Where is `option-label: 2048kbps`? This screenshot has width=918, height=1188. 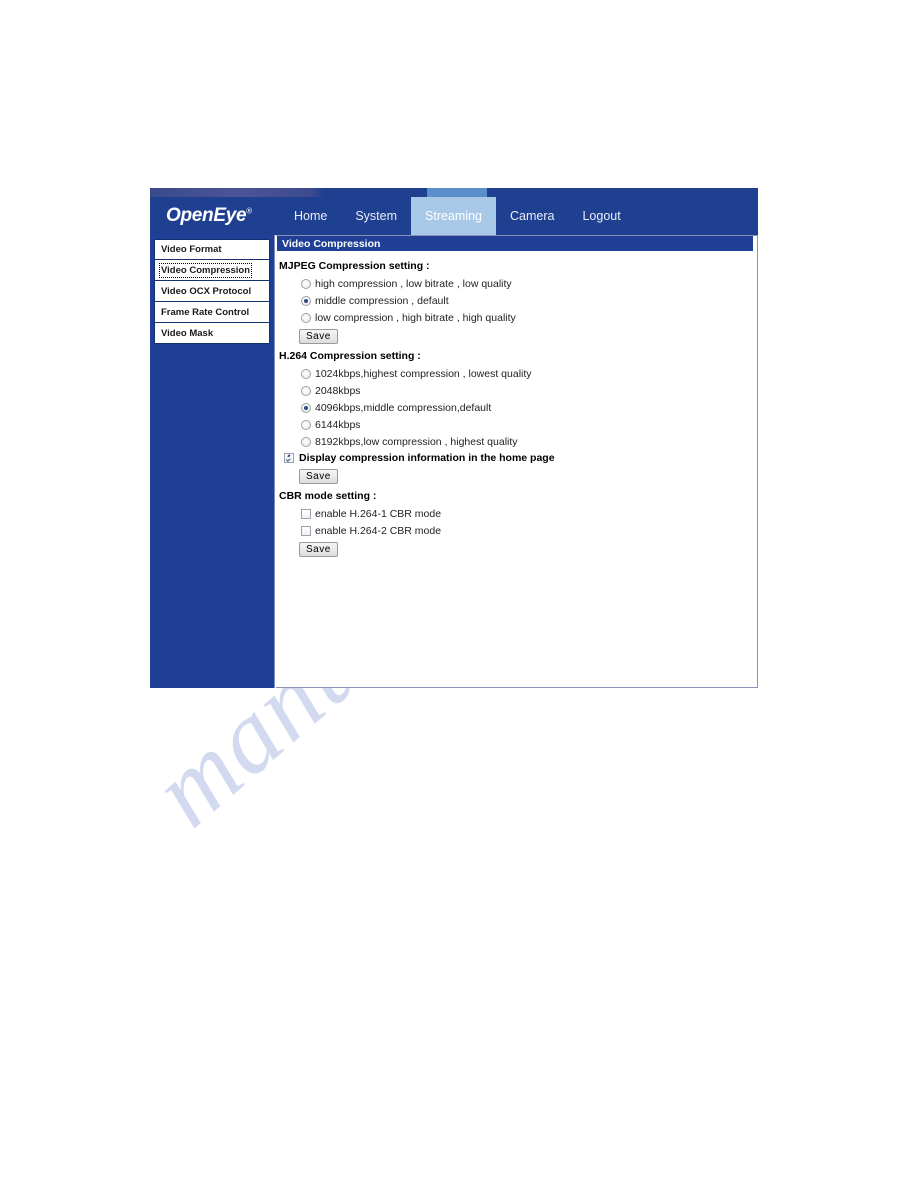 option-label: 2048kbps is located at coordinates (338, 390).